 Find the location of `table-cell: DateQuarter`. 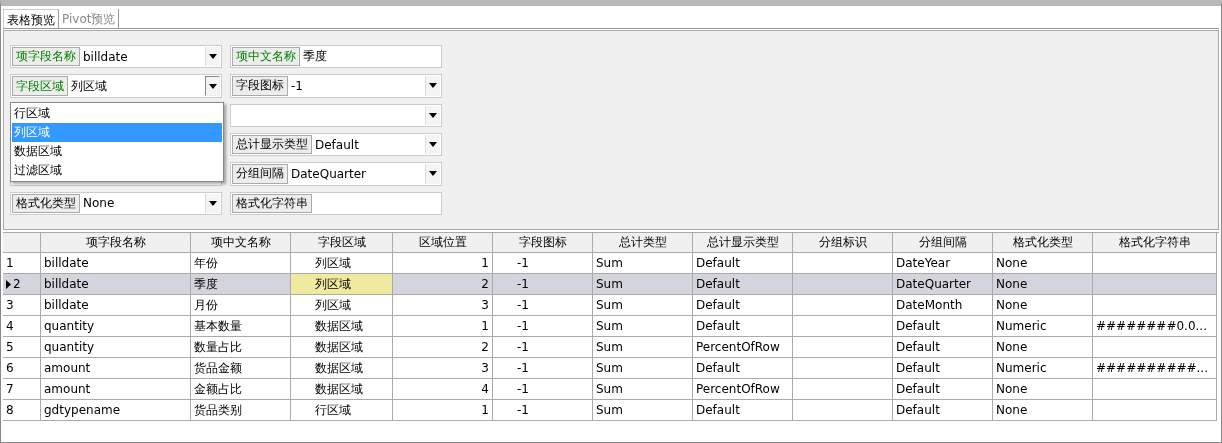

table-cell: DateQuarter is located at coordinates (943, 284).